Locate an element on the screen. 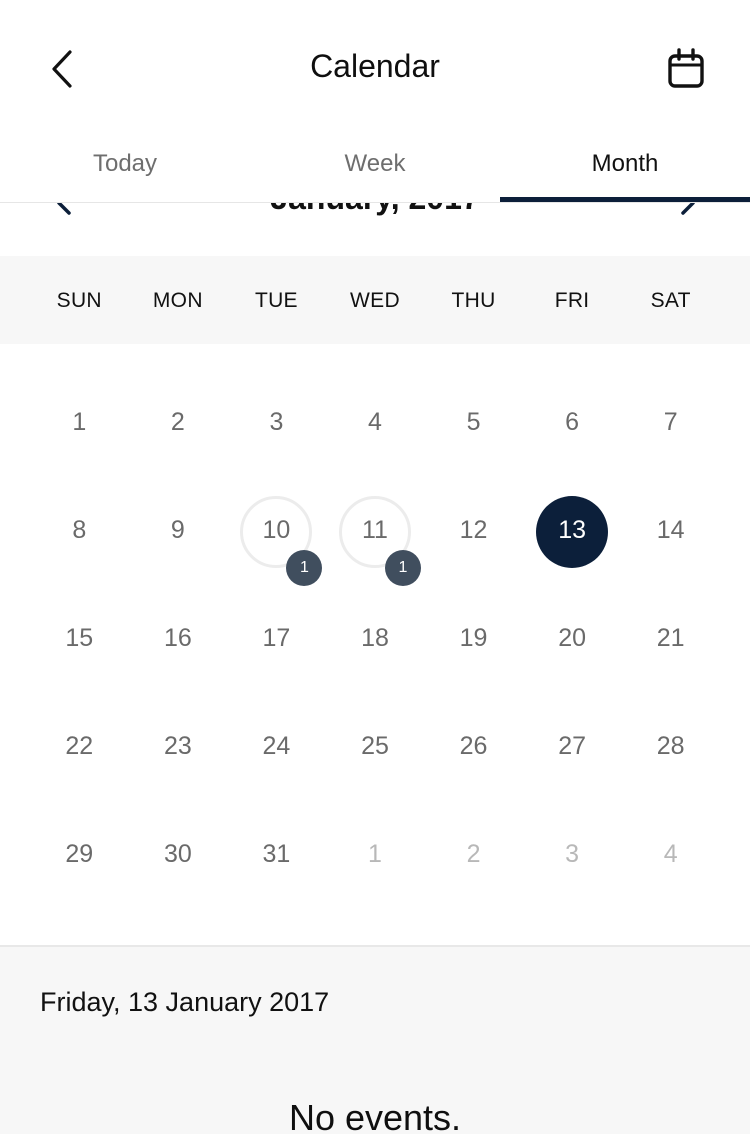 The width and height of the screenshot is (750, 1134). day-number: 25 is located at coordinates (375, 746).